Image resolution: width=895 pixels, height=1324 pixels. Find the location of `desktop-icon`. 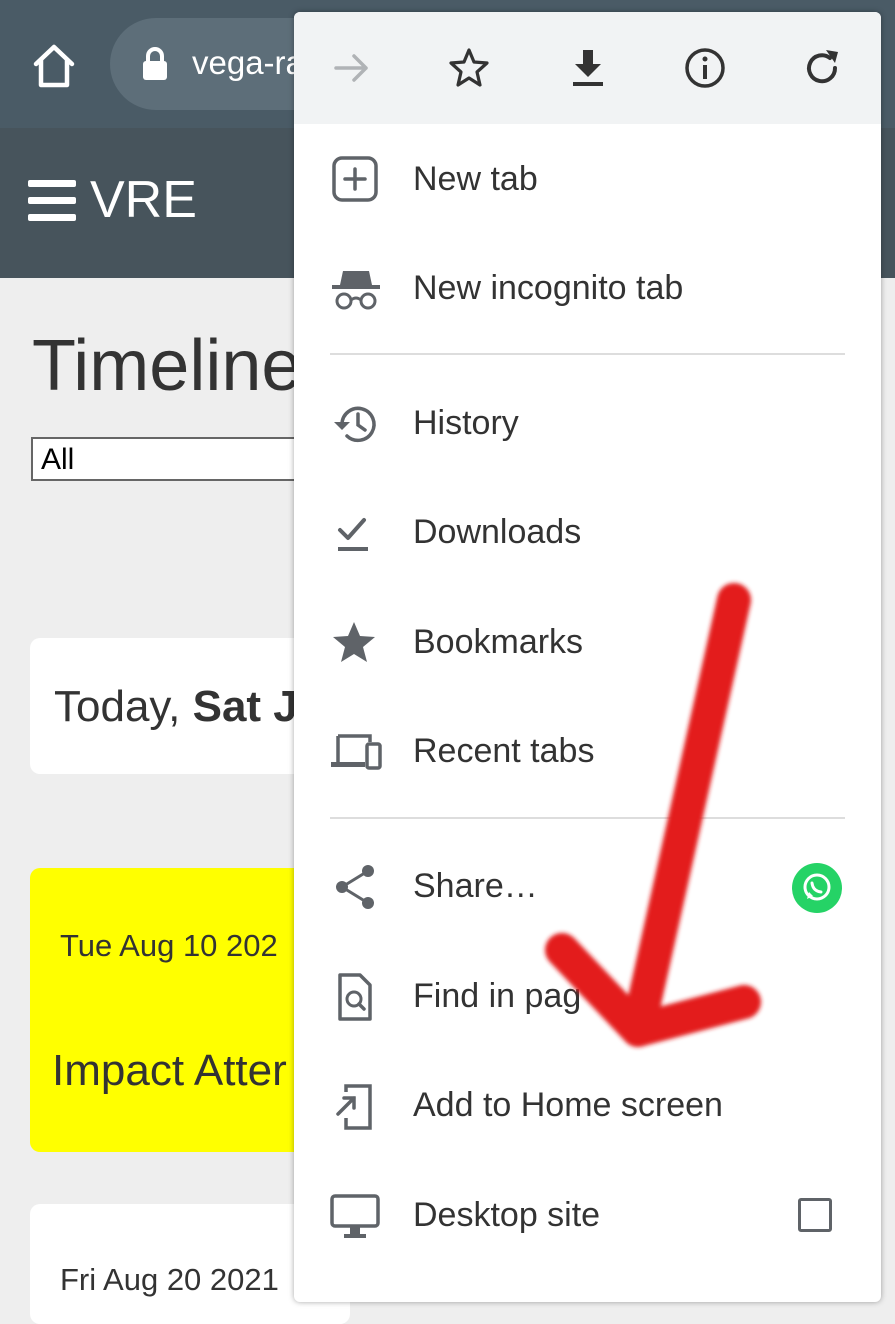

desktop-icon is located at coordinates (355, 1216).